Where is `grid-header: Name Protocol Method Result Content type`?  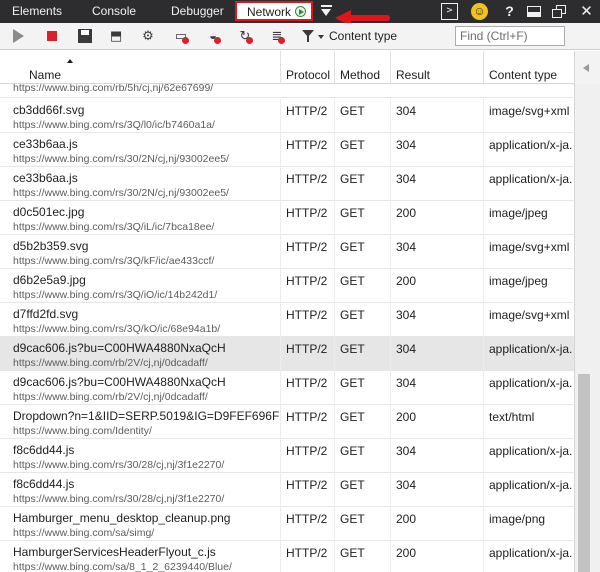
grid-header: Name Protocol Method Result Content type is located at coordinates (300, 67).